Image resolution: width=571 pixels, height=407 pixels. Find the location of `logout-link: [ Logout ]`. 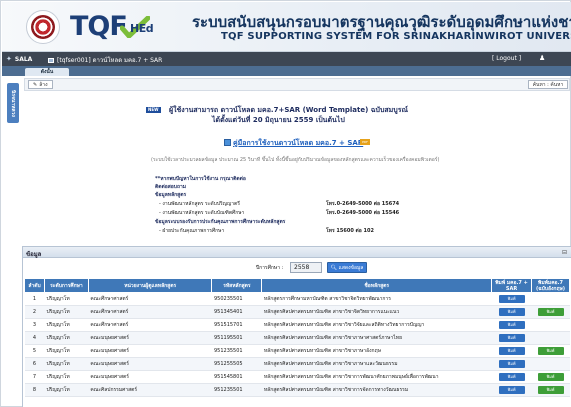

logout-link: [ Logout ] is located at coordinates (506, 58).